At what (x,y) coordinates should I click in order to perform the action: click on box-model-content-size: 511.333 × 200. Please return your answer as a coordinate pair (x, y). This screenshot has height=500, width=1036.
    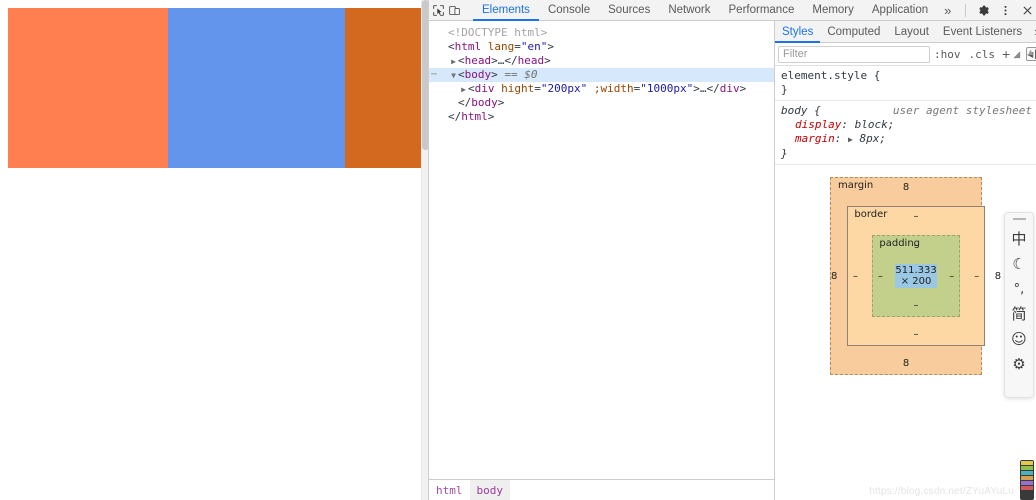
    Looking at the image, I should click on (916, 276).